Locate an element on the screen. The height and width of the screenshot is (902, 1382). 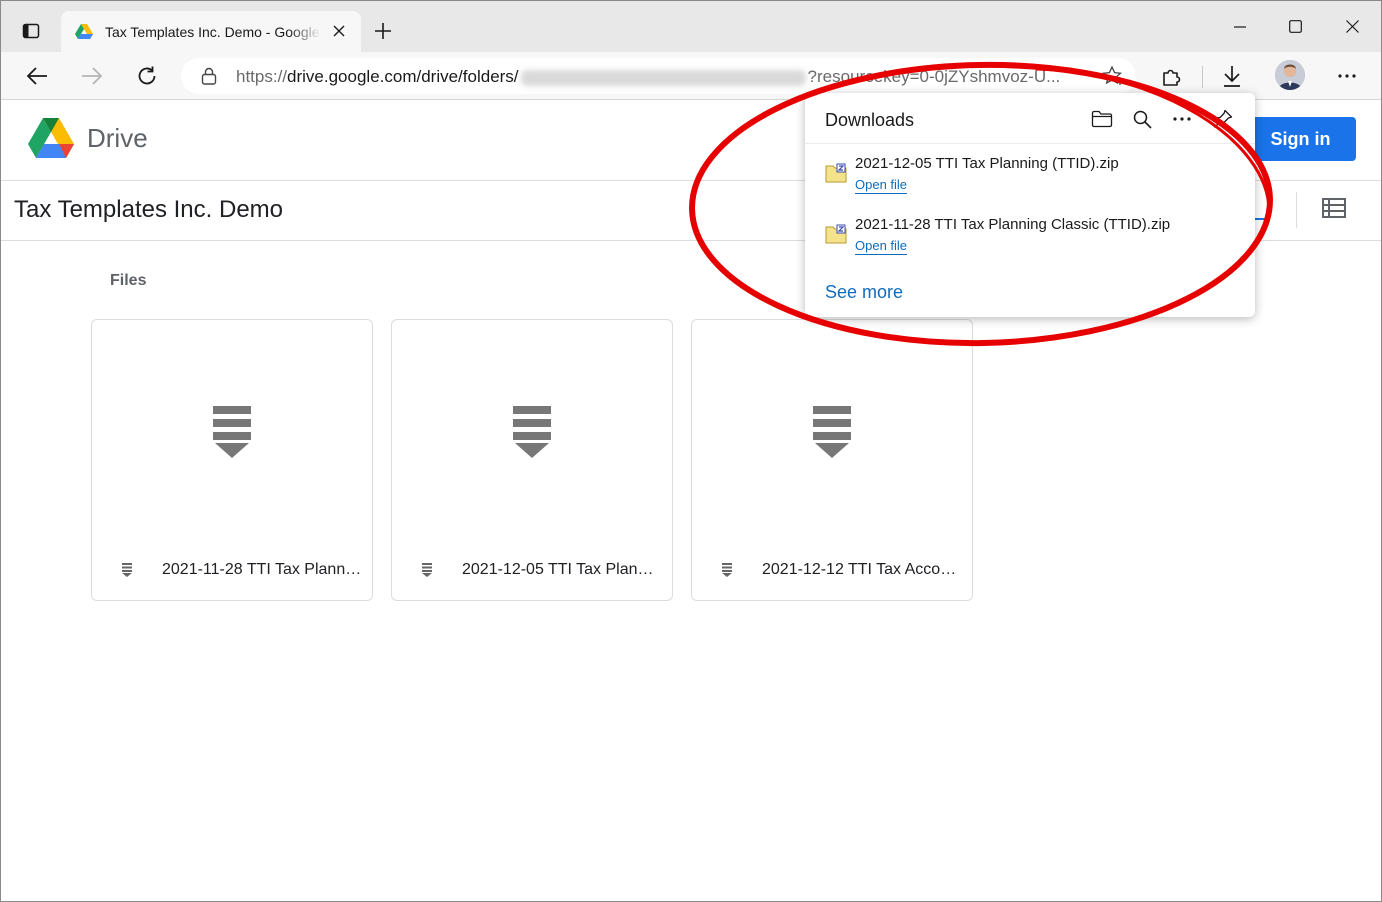
url-scheme: https:// is located at coordinates (262, 76).